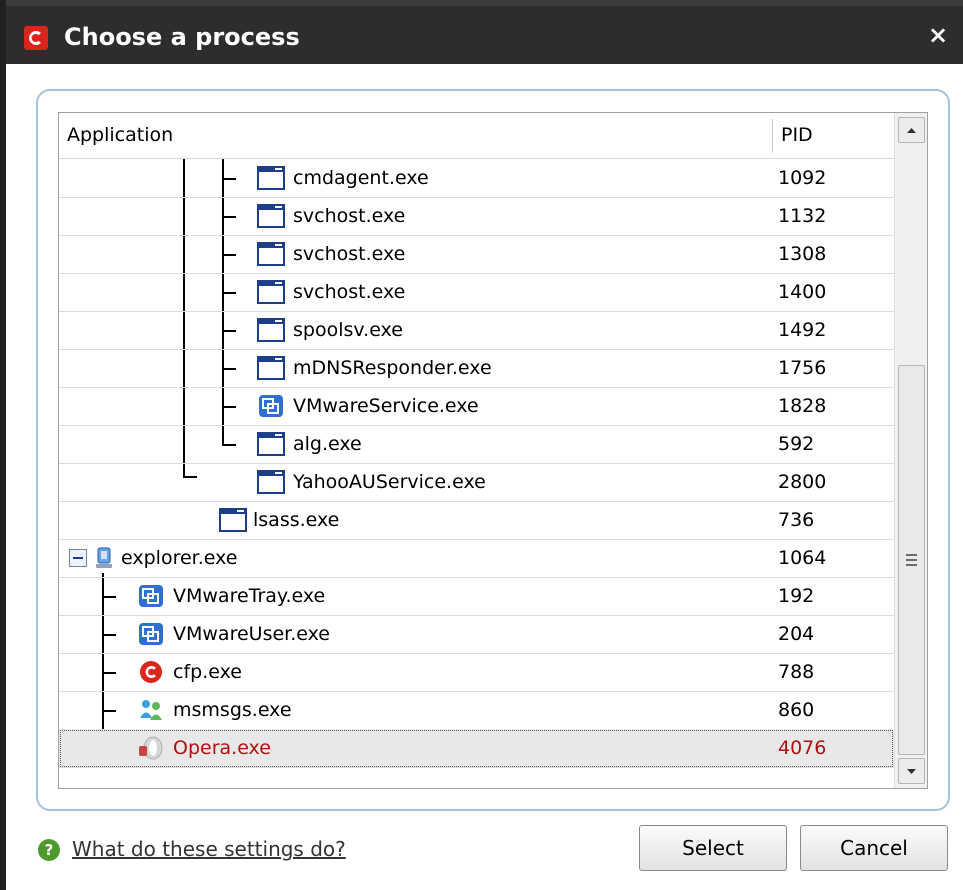 Image resolution: width=963 pixels, height=890 pixels. What do you see at coordinates (796, 444) in the screenshot?
I see `process-pid: 592` at bounding box center [796, 444].